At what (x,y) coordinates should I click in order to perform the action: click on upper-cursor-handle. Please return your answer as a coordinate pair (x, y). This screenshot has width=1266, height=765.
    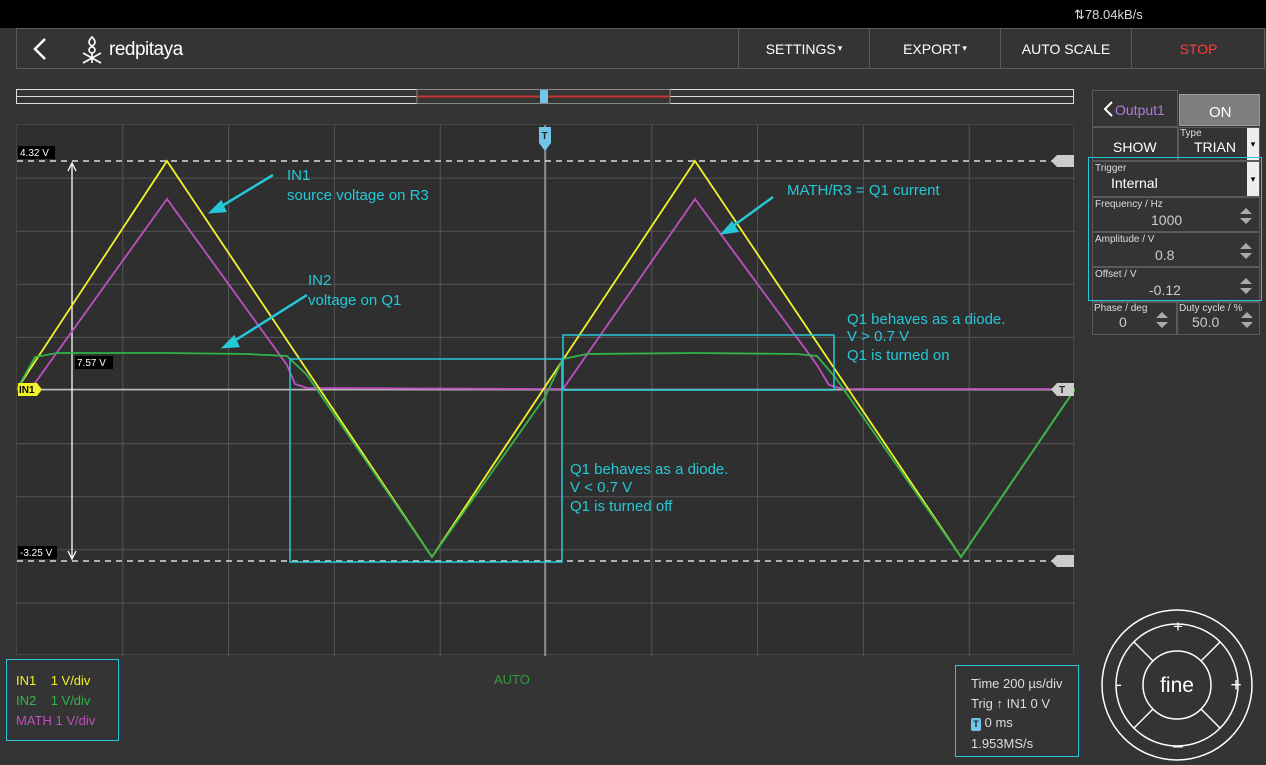
    Looking at the image, I should click on (1062, 161).